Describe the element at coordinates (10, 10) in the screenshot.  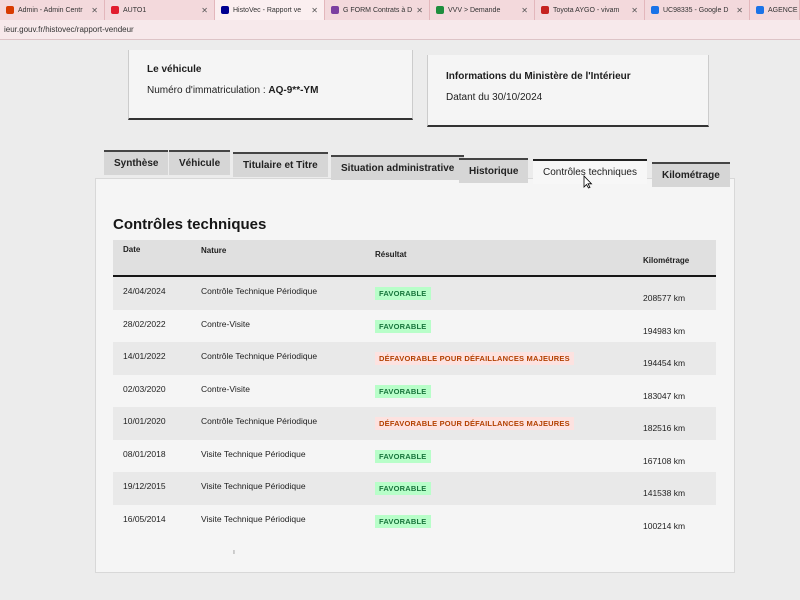
I see `microsoft-icon` at that location.